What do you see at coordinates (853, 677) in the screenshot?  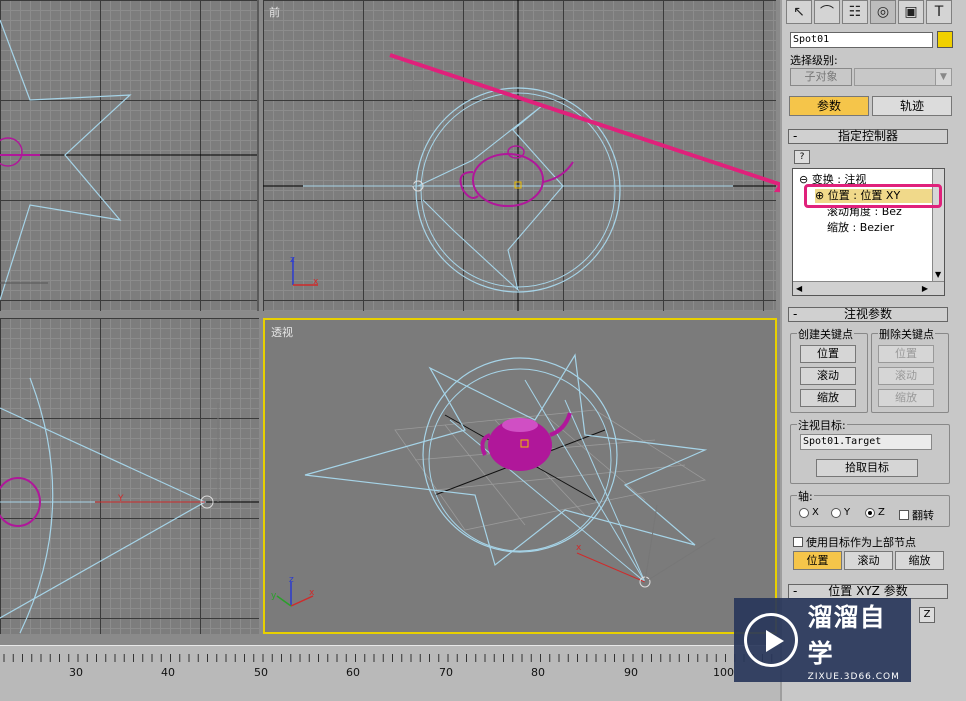 I see `watermark-sub: ZIXUE.3D66.COM` at bounding box center [853, 677].